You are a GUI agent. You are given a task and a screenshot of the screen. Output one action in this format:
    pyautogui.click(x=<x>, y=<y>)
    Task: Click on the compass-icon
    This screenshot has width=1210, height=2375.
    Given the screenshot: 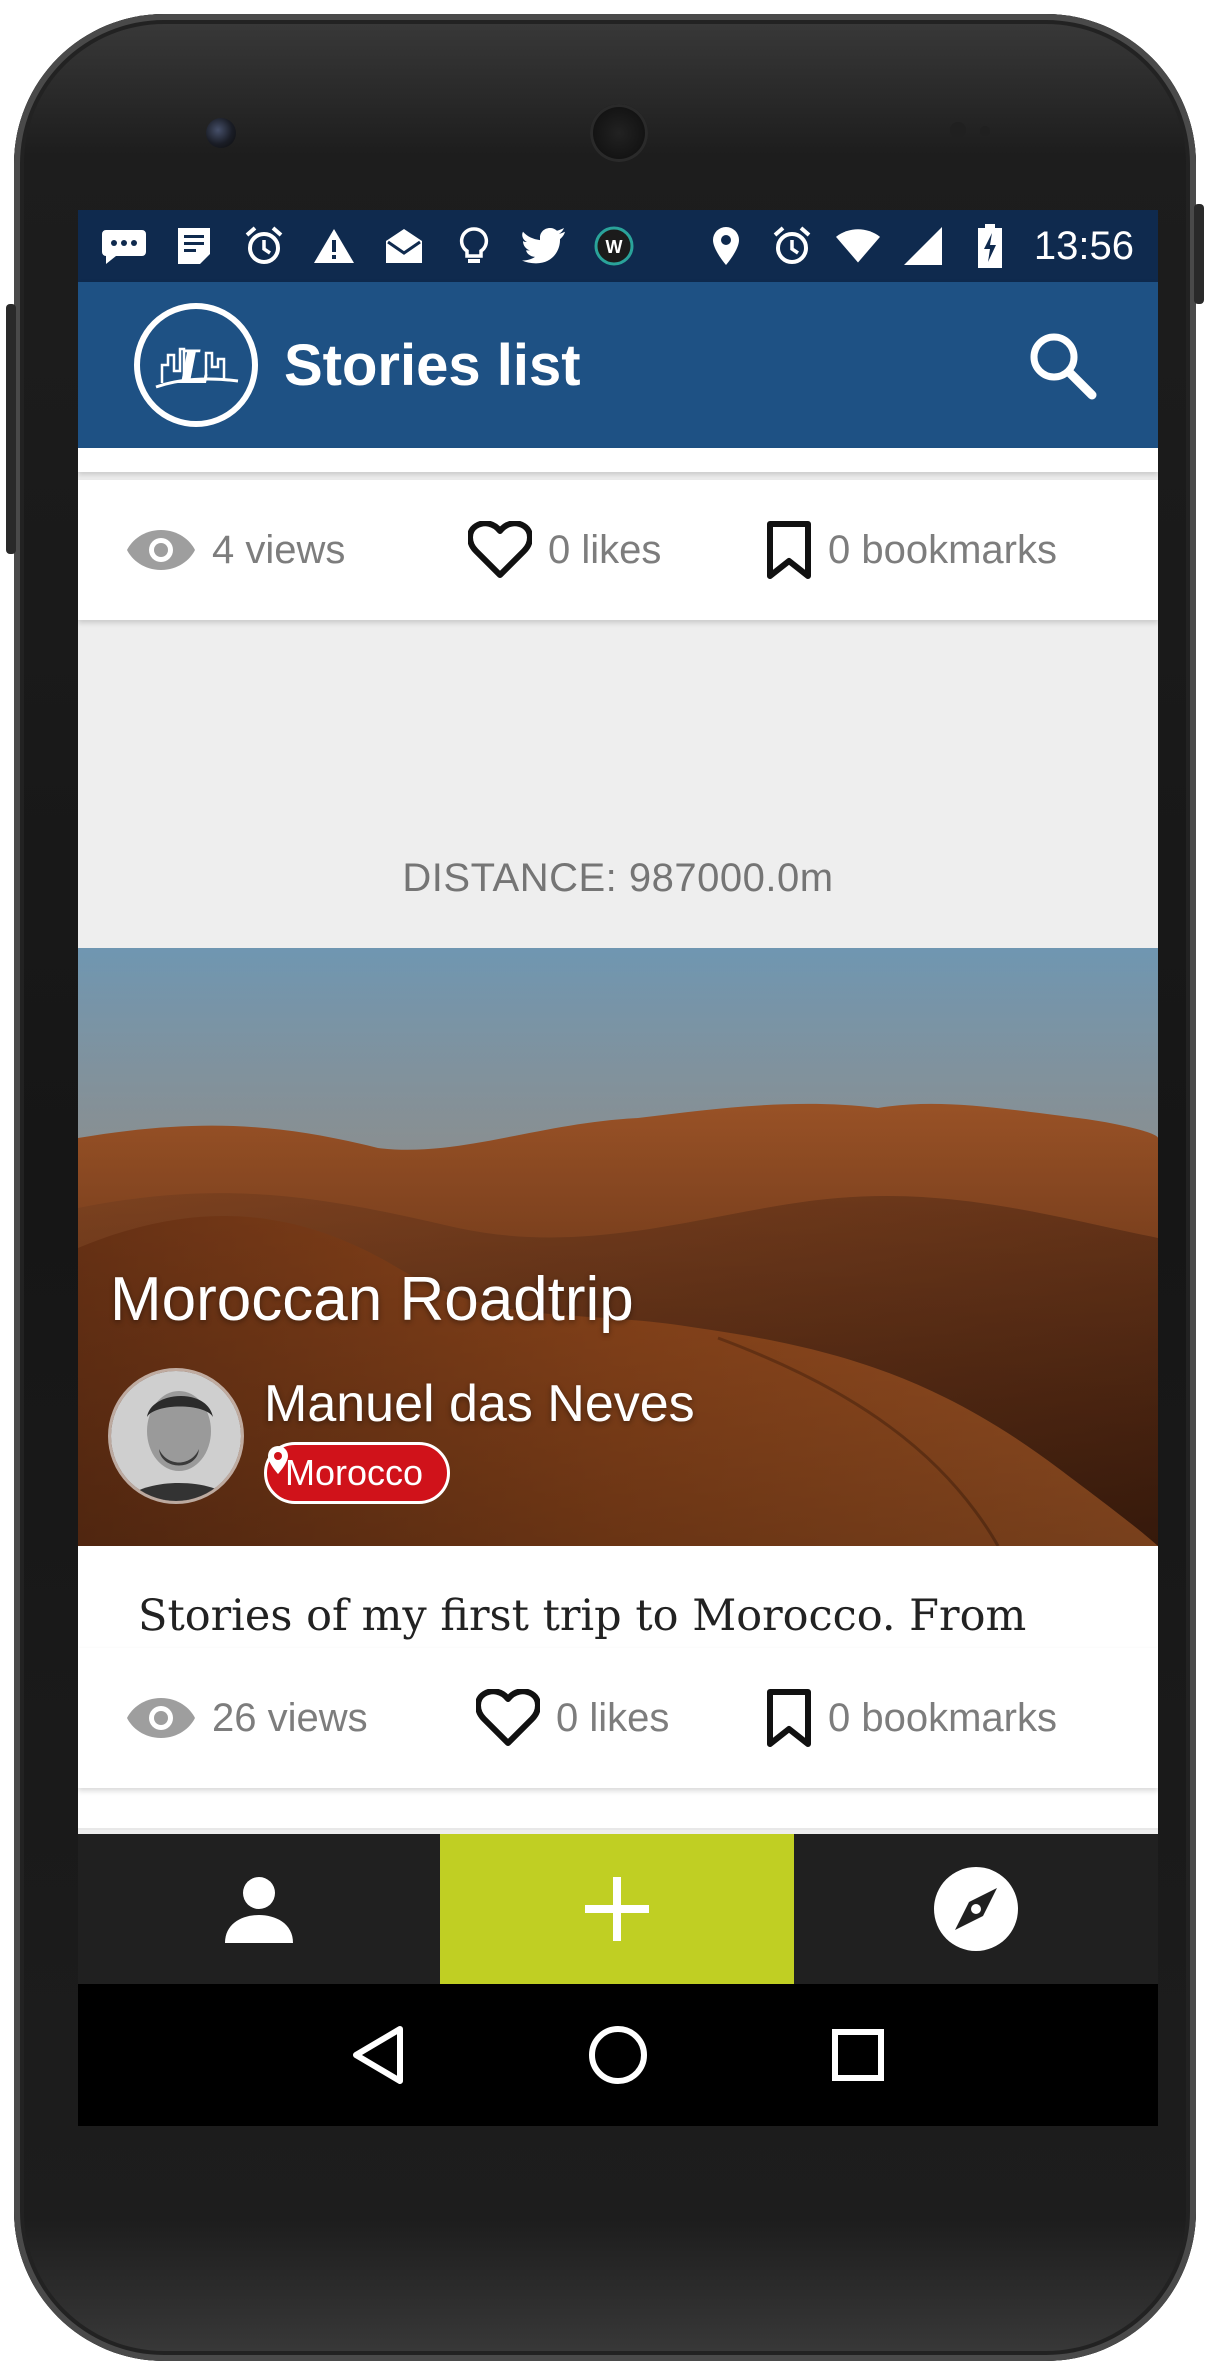 What is the action you would take?
    pyautogui.click(x=976, y=1909)
    